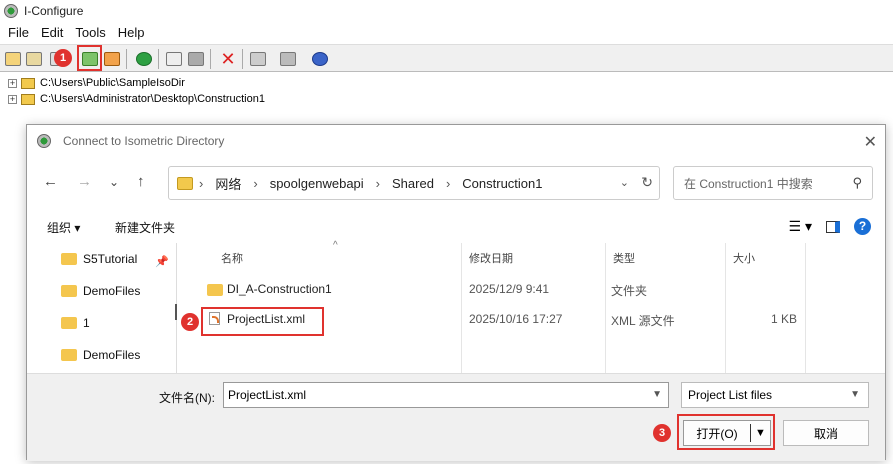  I want to click on back-icon: ←, so click(50, 181).